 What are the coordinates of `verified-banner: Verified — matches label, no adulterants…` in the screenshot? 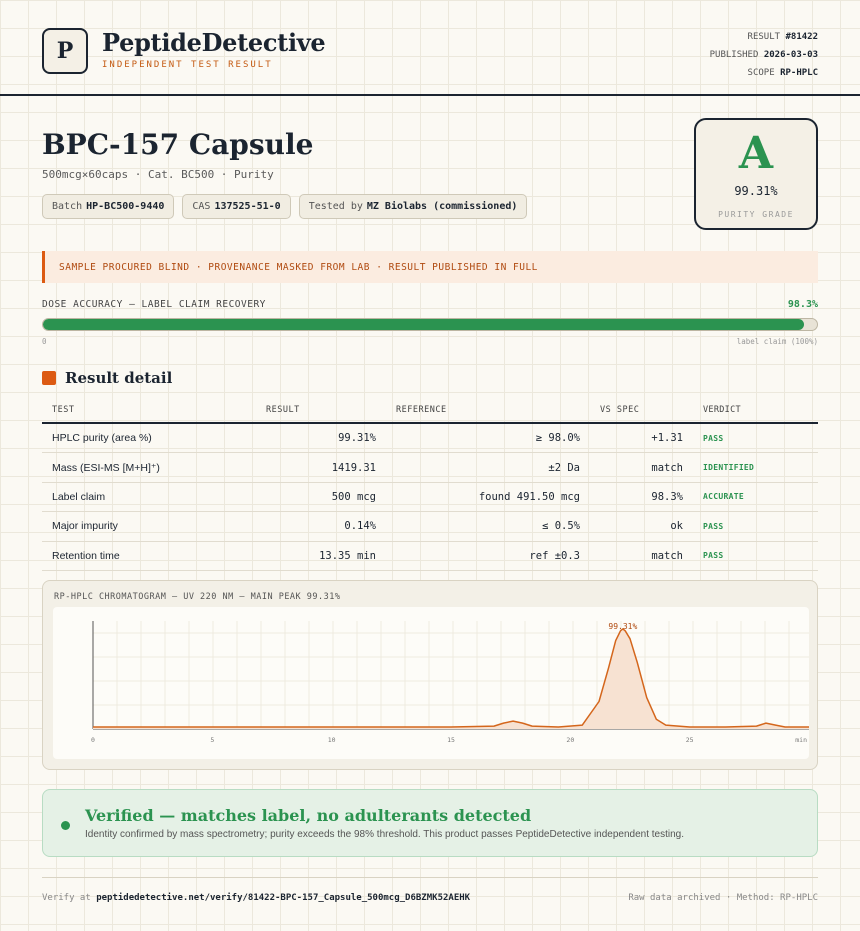 It's located at (430, 823).